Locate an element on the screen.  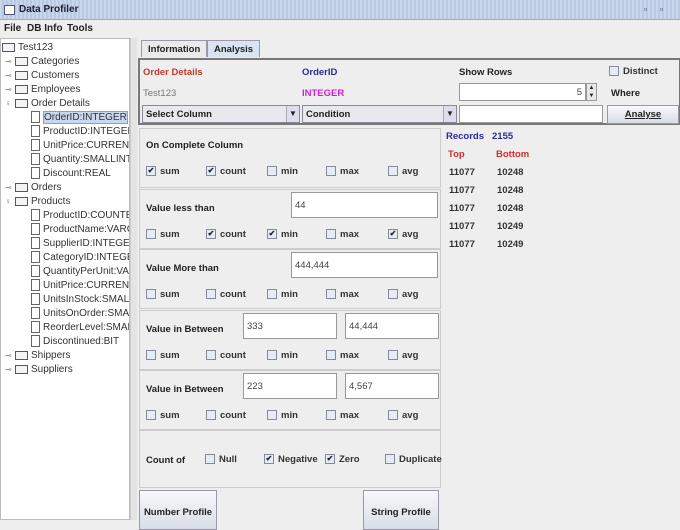
max-value-input: 44,444 is located at coordinates (392, 325).